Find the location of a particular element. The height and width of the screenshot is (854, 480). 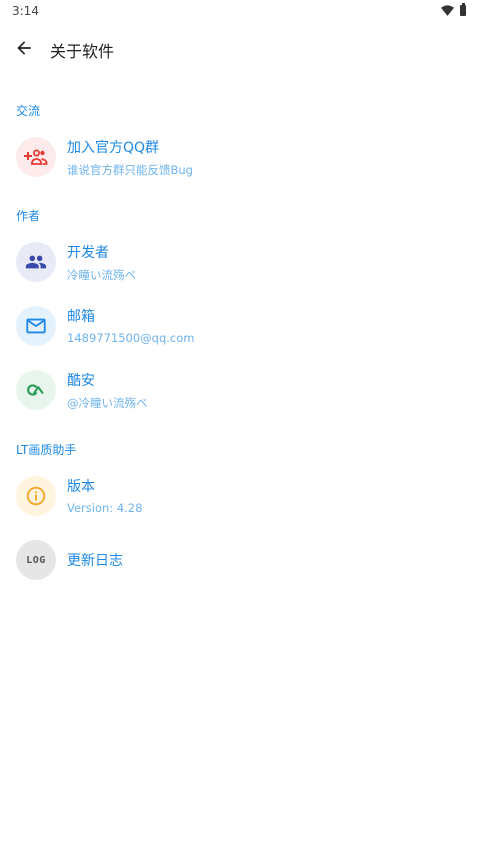

developer-subtitle: 冷瞳い流殇ベ is located at coordinates (101, 275).